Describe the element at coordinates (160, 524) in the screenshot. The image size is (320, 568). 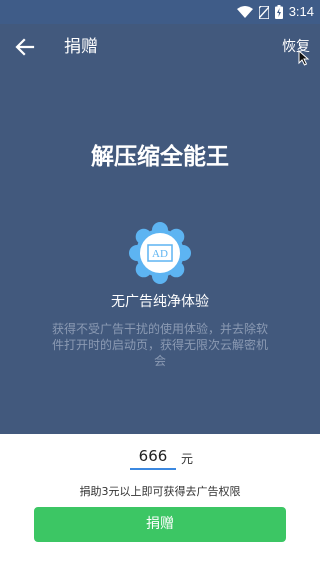
I see `donate-button: 捐赠` at that location.